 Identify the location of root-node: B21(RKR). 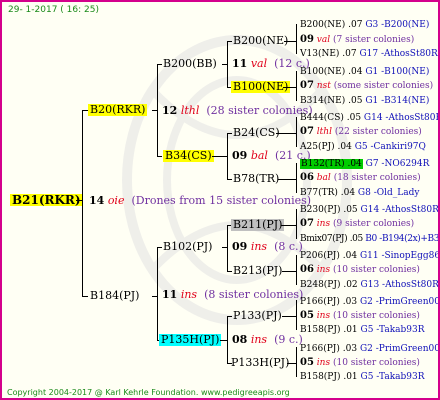
(46, 200).